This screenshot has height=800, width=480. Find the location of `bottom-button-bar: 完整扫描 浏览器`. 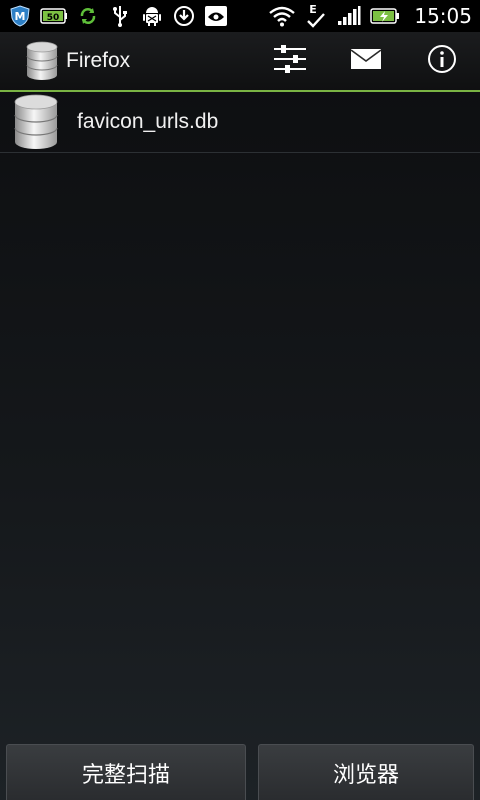

bottom-button-bar: 完整扫描 浏览器 is located at coordinates (240, 772).